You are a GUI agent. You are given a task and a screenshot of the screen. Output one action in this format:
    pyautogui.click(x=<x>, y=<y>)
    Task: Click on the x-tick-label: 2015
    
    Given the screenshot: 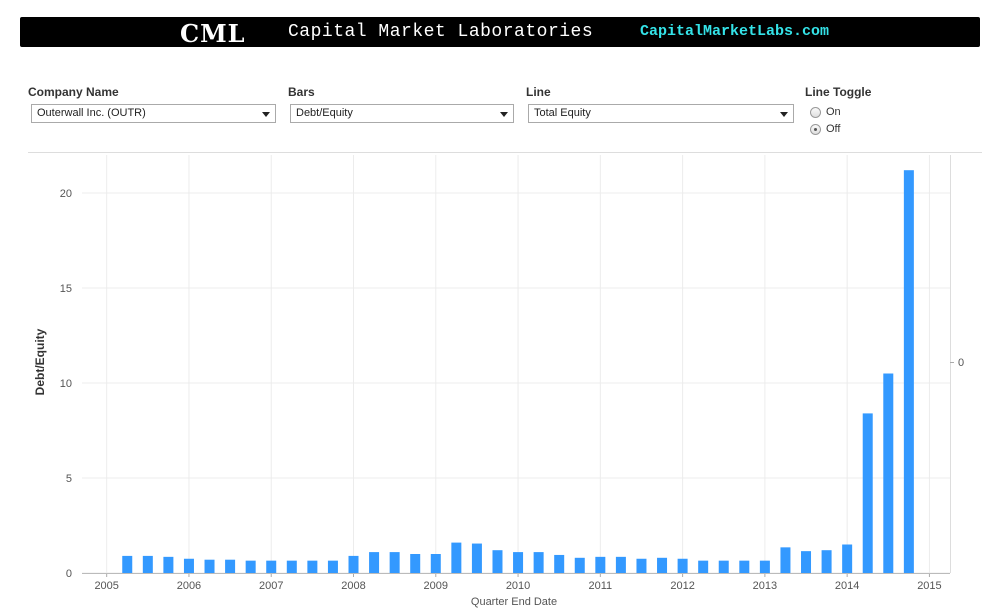 What is the action you would take?
    pyautogui.click(x=929, y=586)
    